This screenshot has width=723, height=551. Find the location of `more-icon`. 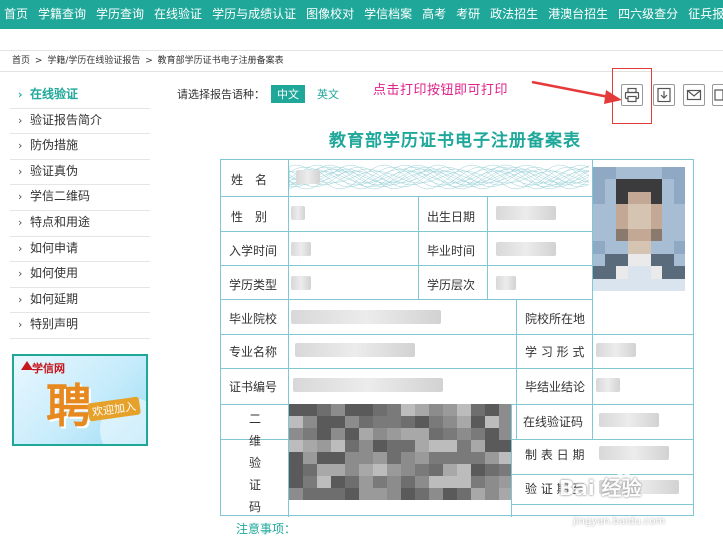

more-icon is located at coordinates (718, 95).